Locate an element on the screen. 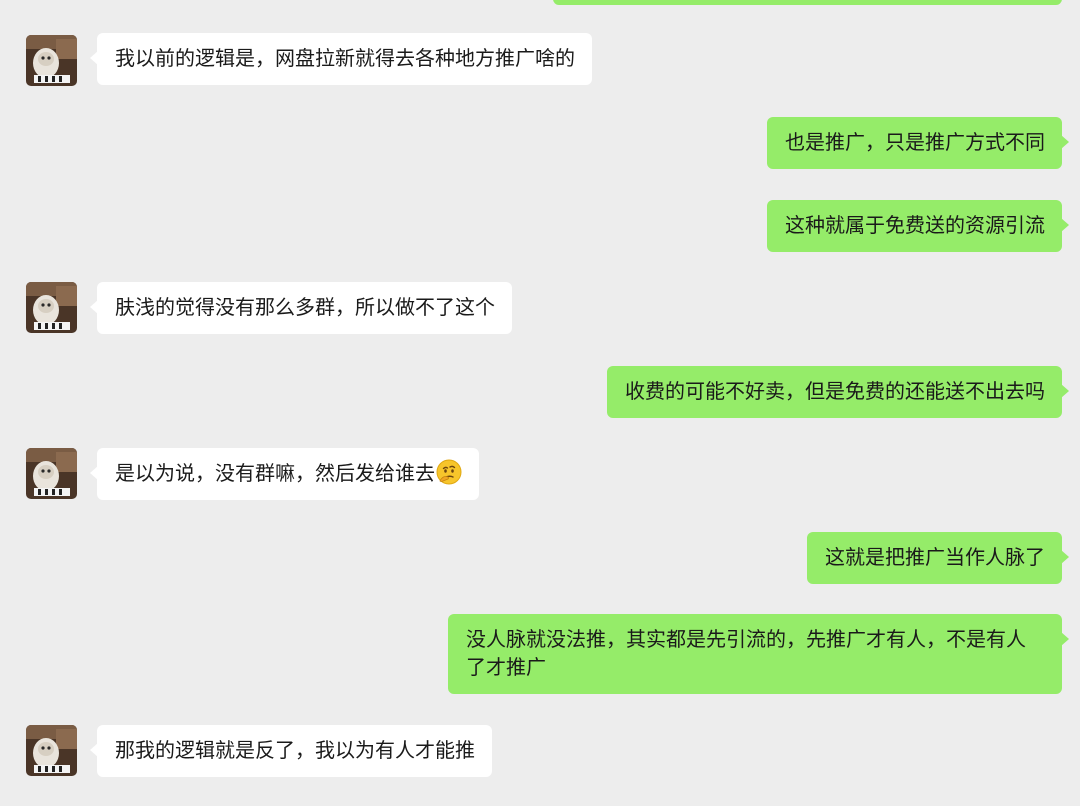 The image size is (1080, 806). message-bubble-outgoing: 这就是把推广当作人脉了 is located at coordinates (938, 558).